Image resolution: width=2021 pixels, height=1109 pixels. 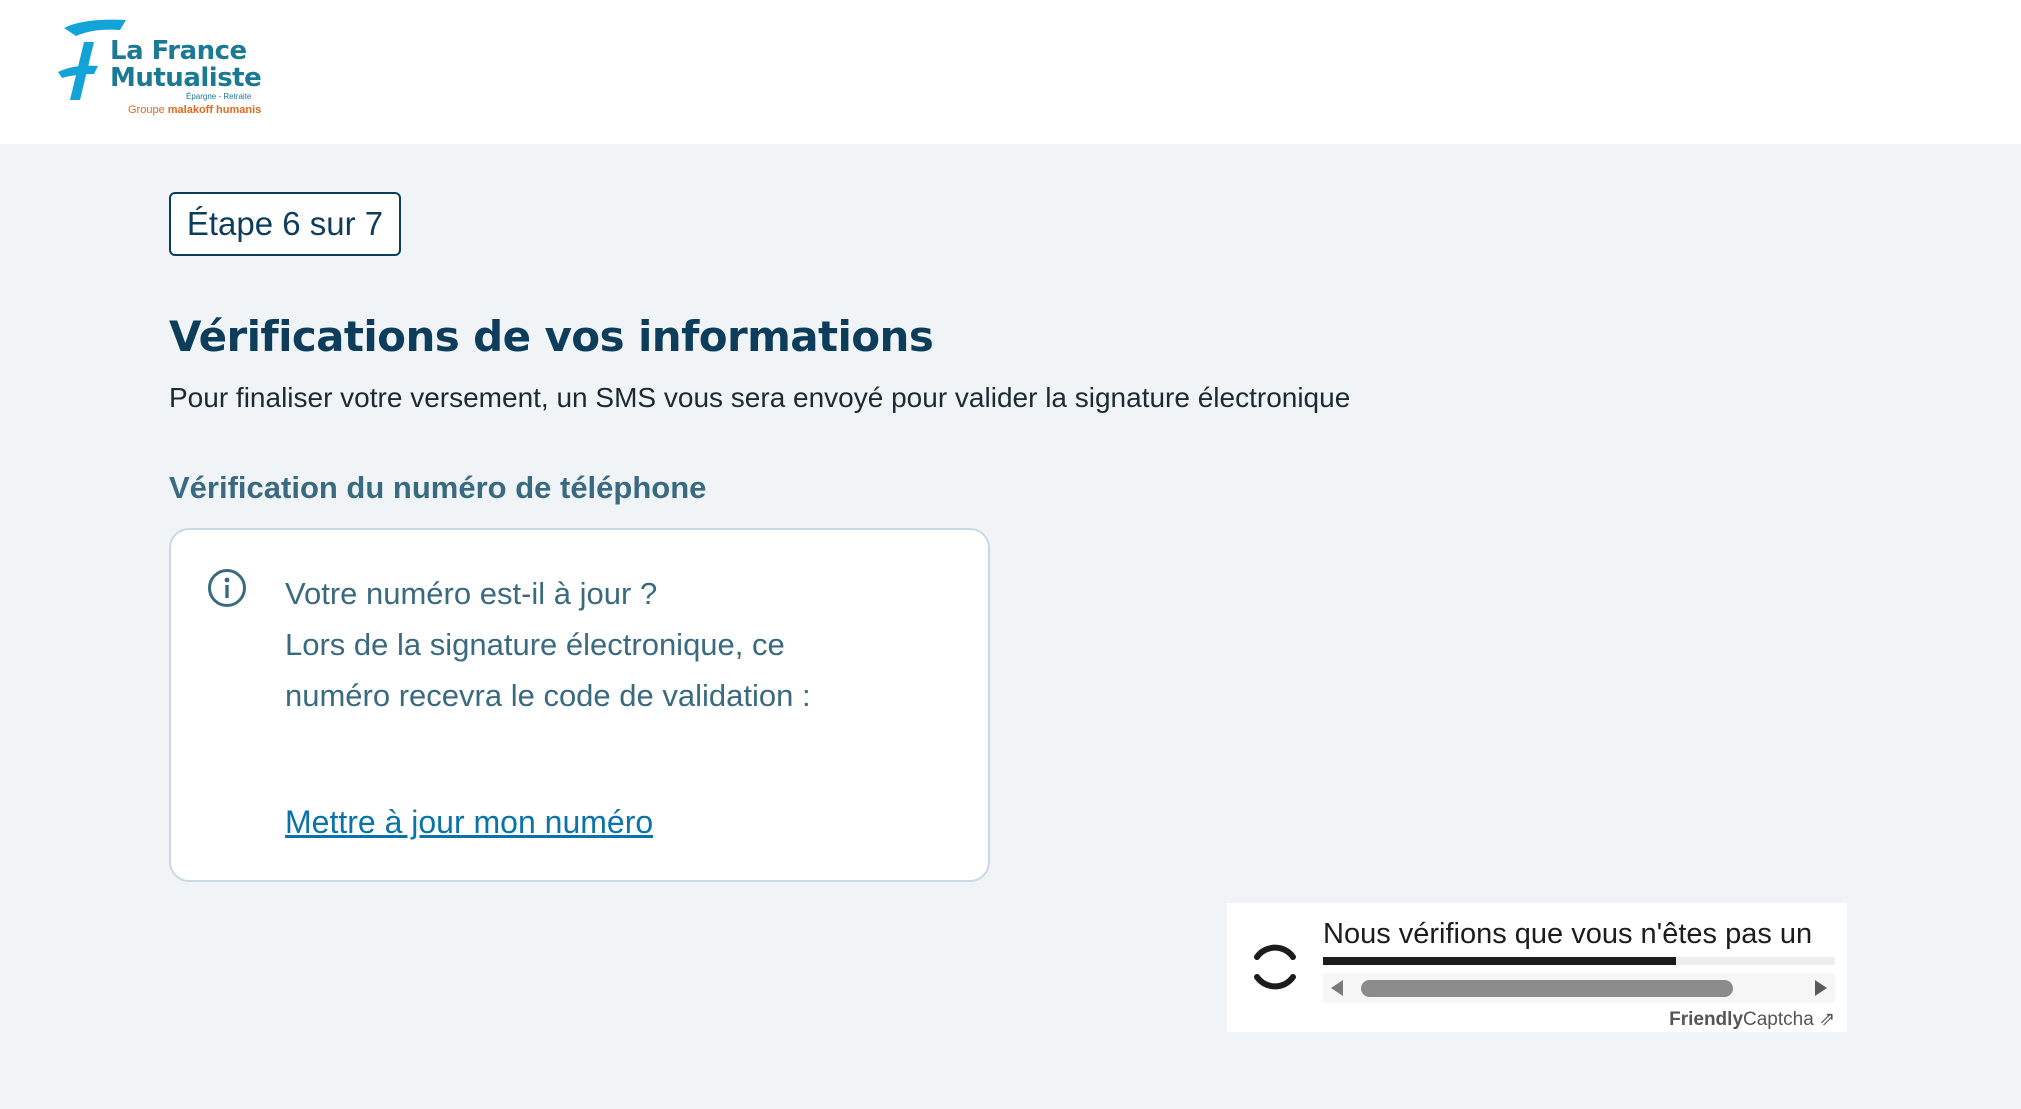 What do you see at coordinates (178, 51) in the screenshot?
I see `logo-line-1: La France` at bounding box center [178, 51].